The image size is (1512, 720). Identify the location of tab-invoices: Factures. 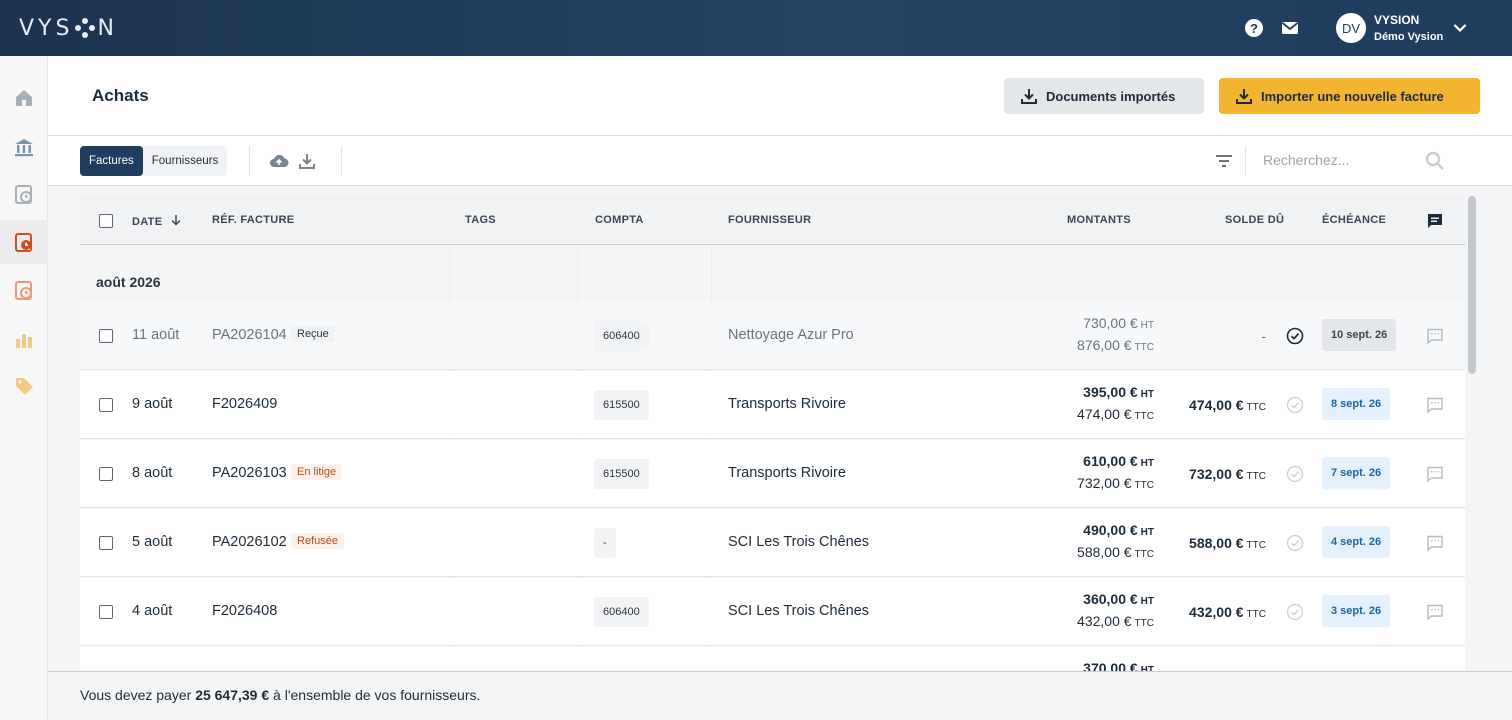
(111, 161).